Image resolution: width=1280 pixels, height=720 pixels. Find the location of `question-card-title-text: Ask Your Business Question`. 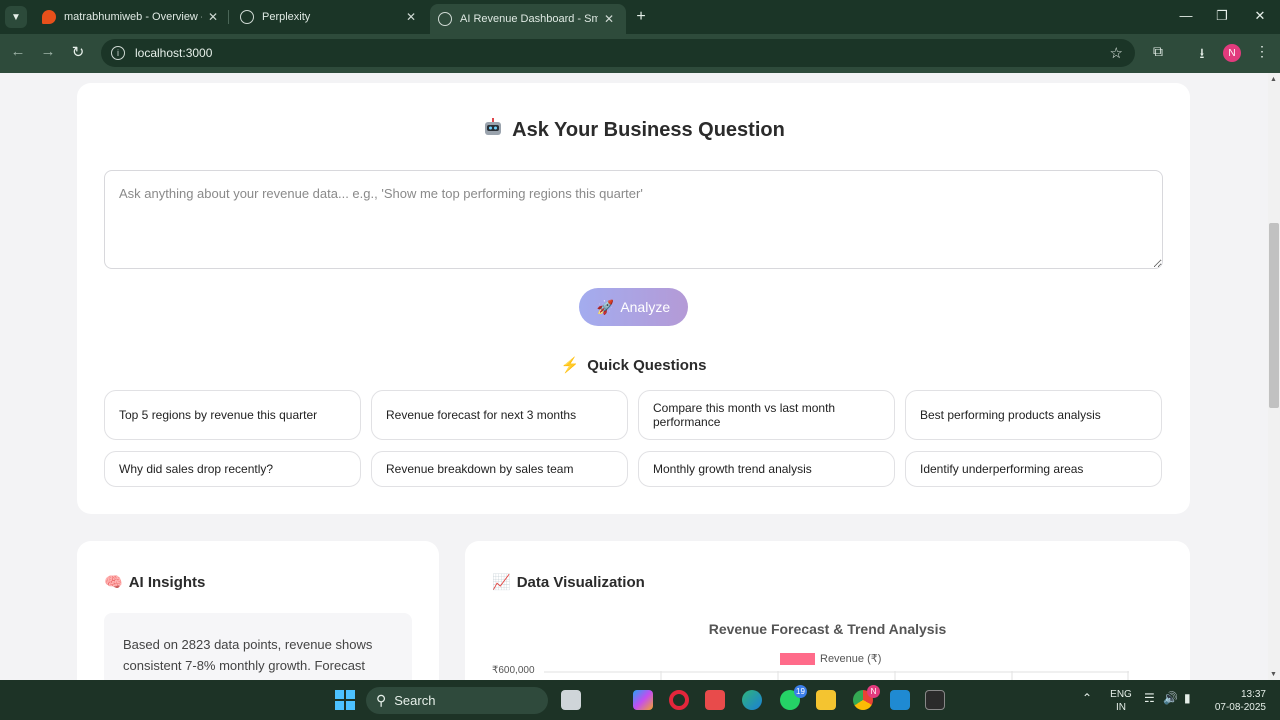

question-card-title-text: Ask Your Business Question is located at coordinates (648, 130).